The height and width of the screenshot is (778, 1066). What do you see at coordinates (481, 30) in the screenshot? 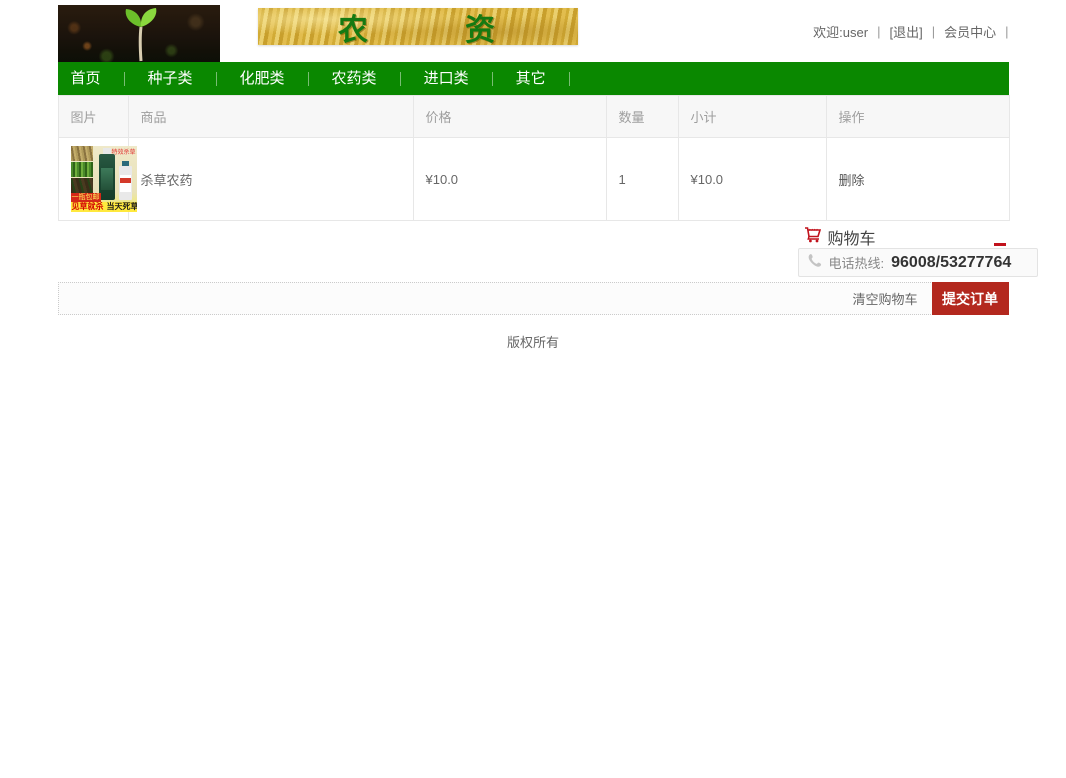
I see `banner-char-right: 资` at bounding box center [481, 30].